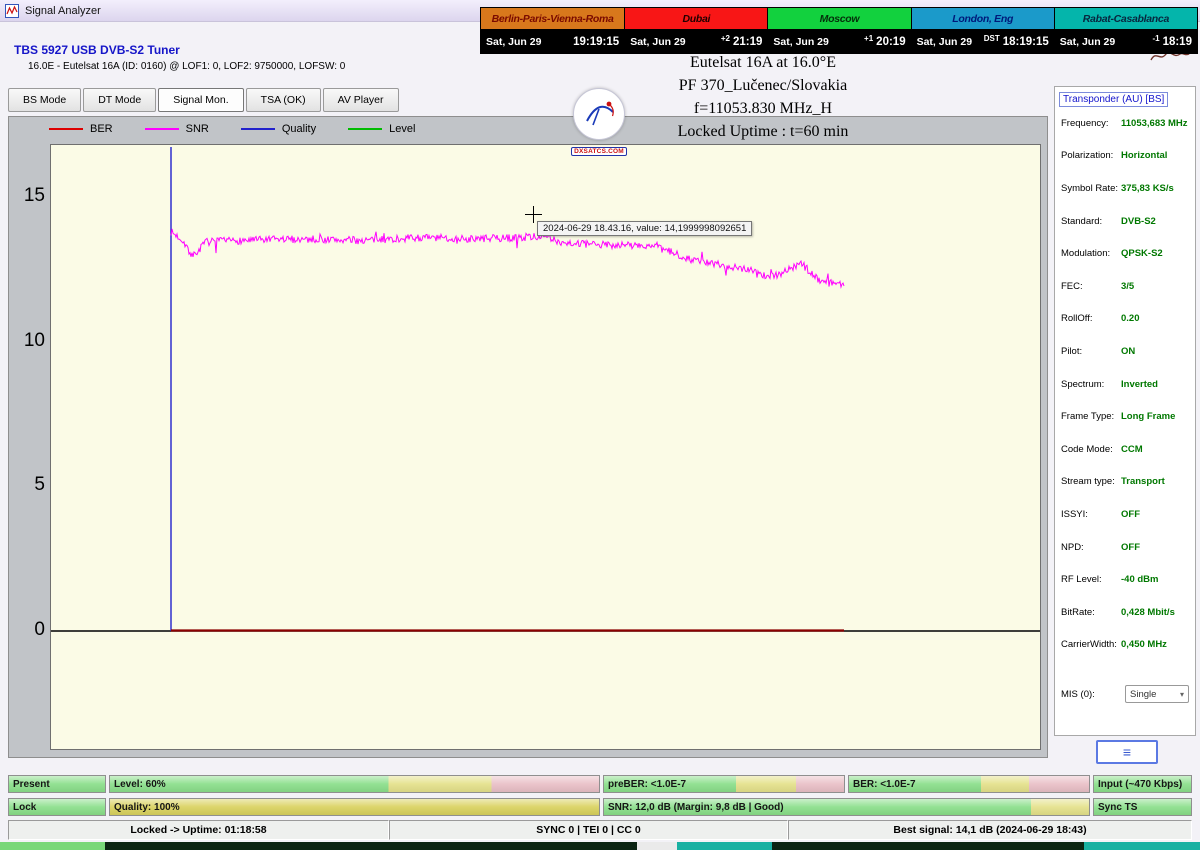 This screenshot has height=850, width=1200. Describe the element at coordinates (891, 41) in the screenshot. I see `clock-time-value: 20:19` at that location.